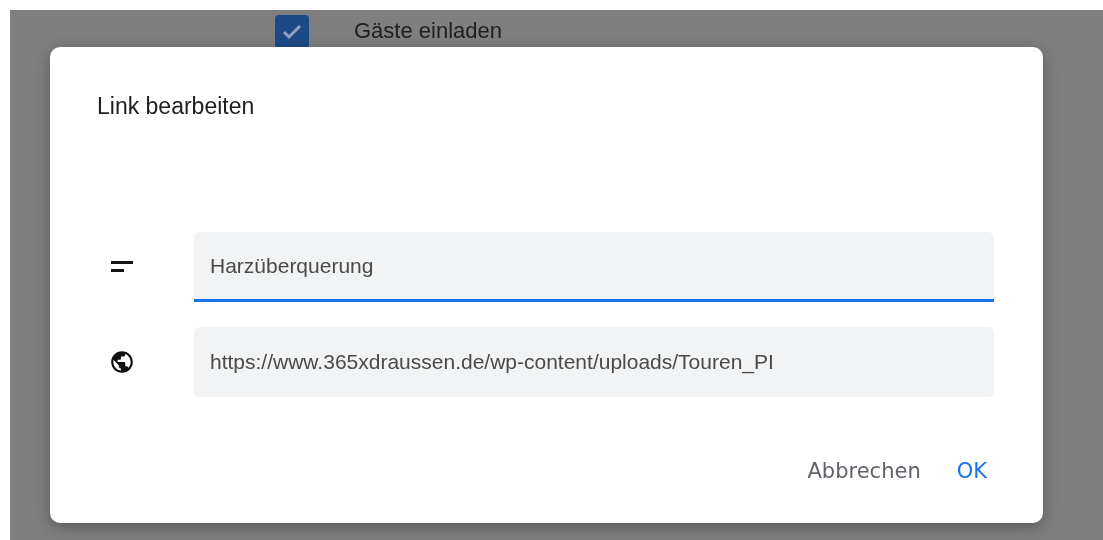 The height and width of the screenshot is (540, 1103). What do you see at coordinates (122, 267) in the screenshot?
I see `short-text-icon` at bounding box center [122, 267].